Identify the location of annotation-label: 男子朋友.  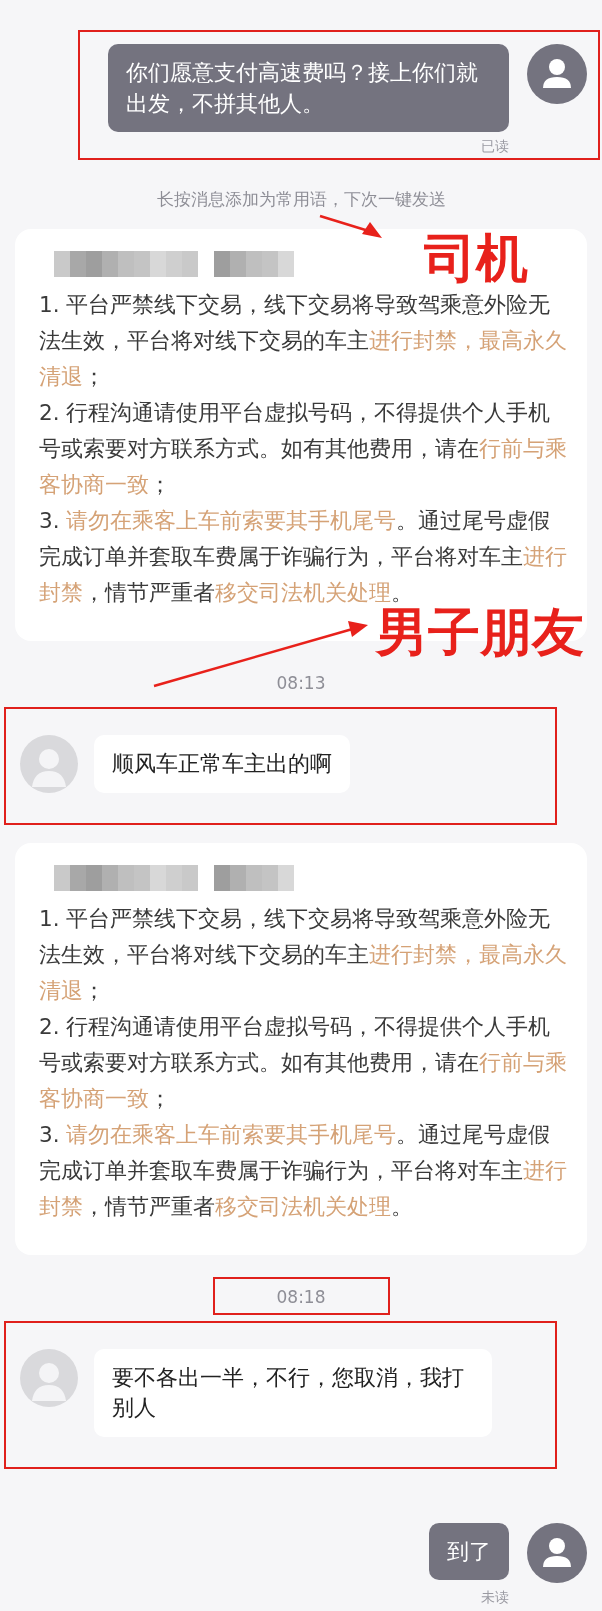
(480, 632).